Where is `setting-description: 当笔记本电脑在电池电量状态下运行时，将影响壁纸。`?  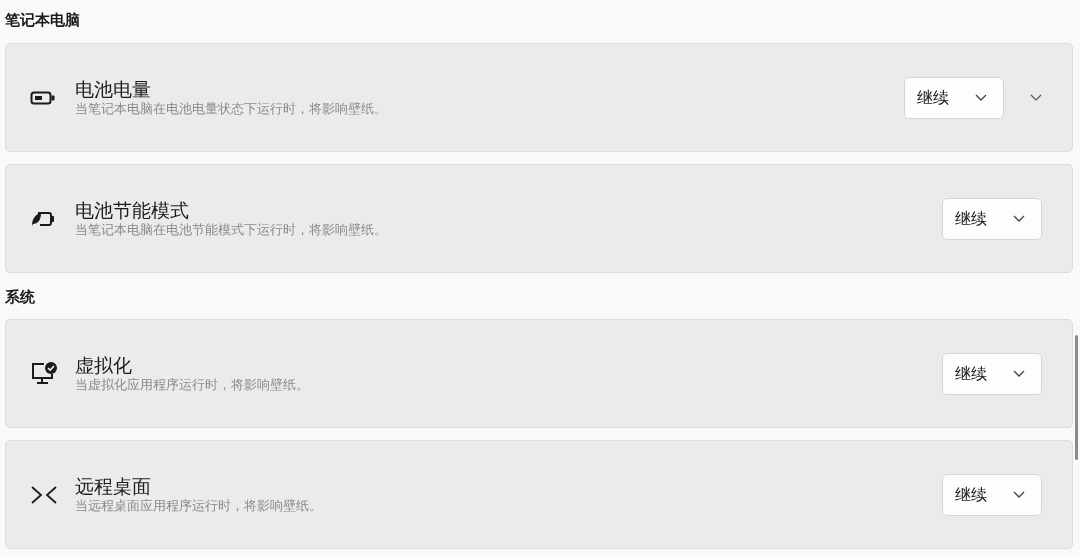 setting-description: 当笔记本电脑在电池电量状态下运行时，将影响壁纸。 is located at coordinates (231, 108).